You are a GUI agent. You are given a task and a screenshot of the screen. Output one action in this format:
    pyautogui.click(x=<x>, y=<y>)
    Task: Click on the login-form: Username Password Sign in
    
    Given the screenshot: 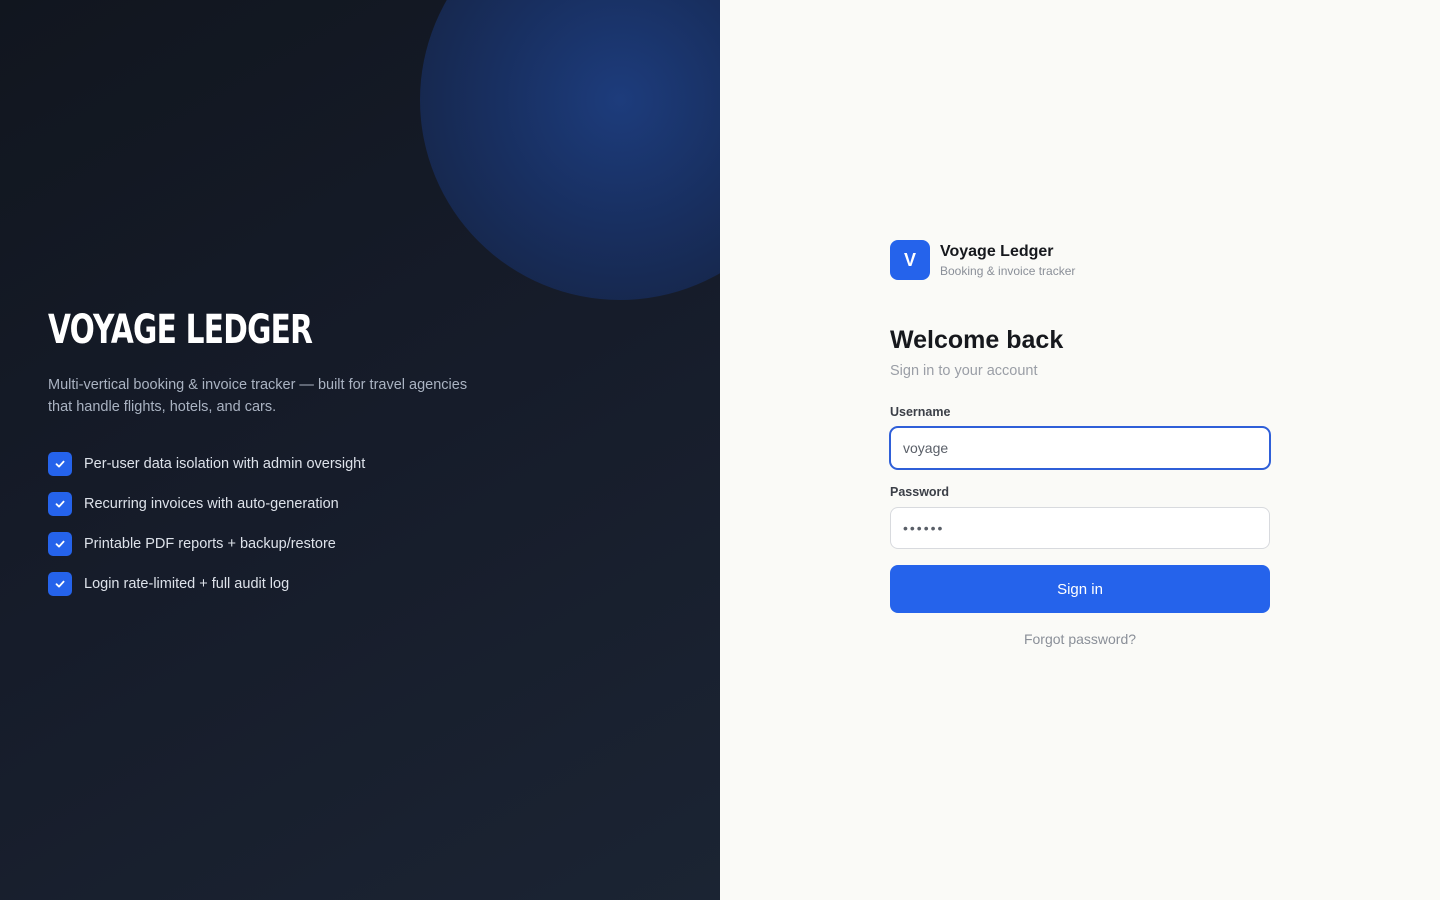 What is the action you would take?
    pyautogui.click(x=1080, y=509)
    